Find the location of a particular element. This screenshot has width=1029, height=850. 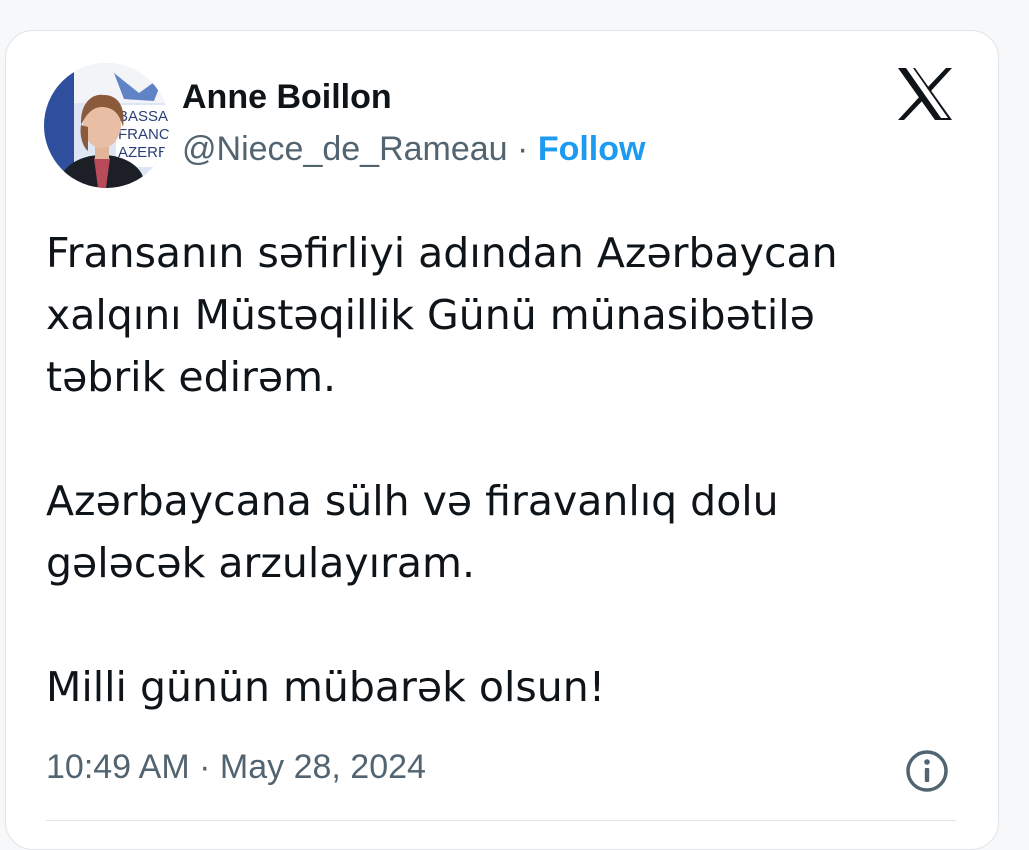

tweet-line: Azərbaycana sülh və firavanlıq dolu is located at coordinates (412, 501).